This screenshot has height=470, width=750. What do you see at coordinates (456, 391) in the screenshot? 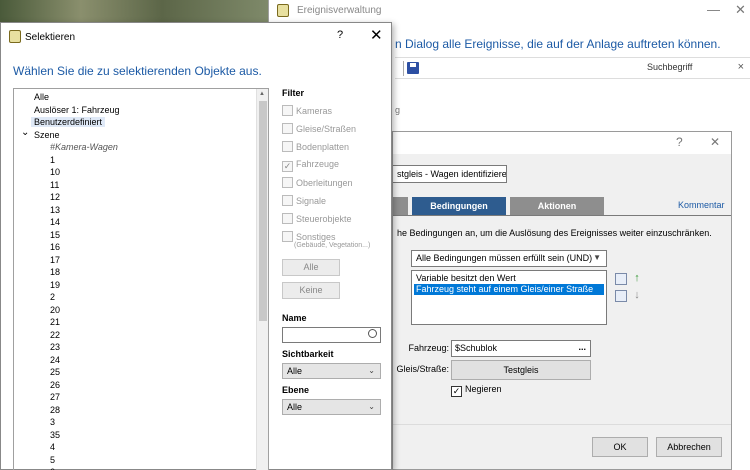
I see `negate-check-box: ✓` at bounding box center [456, 391].